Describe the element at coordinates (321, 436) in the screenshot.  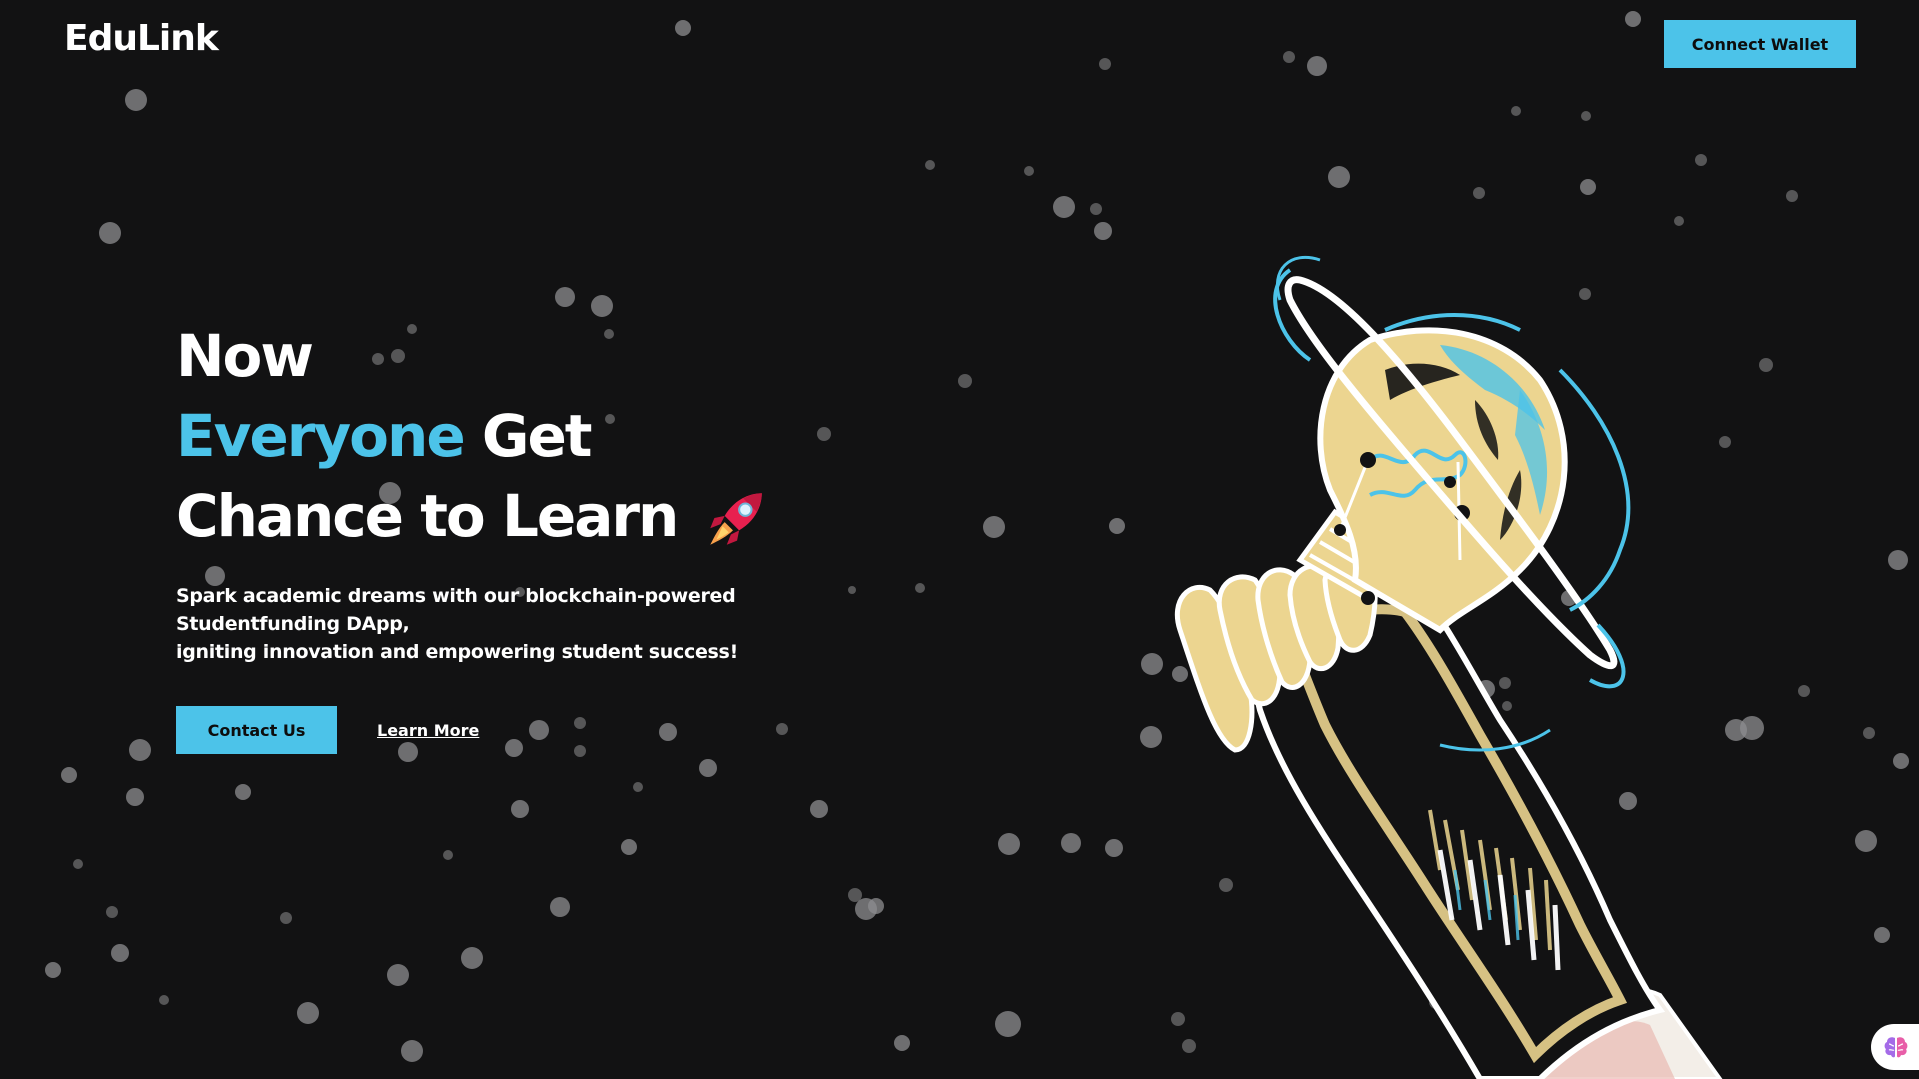
I see `hero-accent-word: Everyone` at that location.